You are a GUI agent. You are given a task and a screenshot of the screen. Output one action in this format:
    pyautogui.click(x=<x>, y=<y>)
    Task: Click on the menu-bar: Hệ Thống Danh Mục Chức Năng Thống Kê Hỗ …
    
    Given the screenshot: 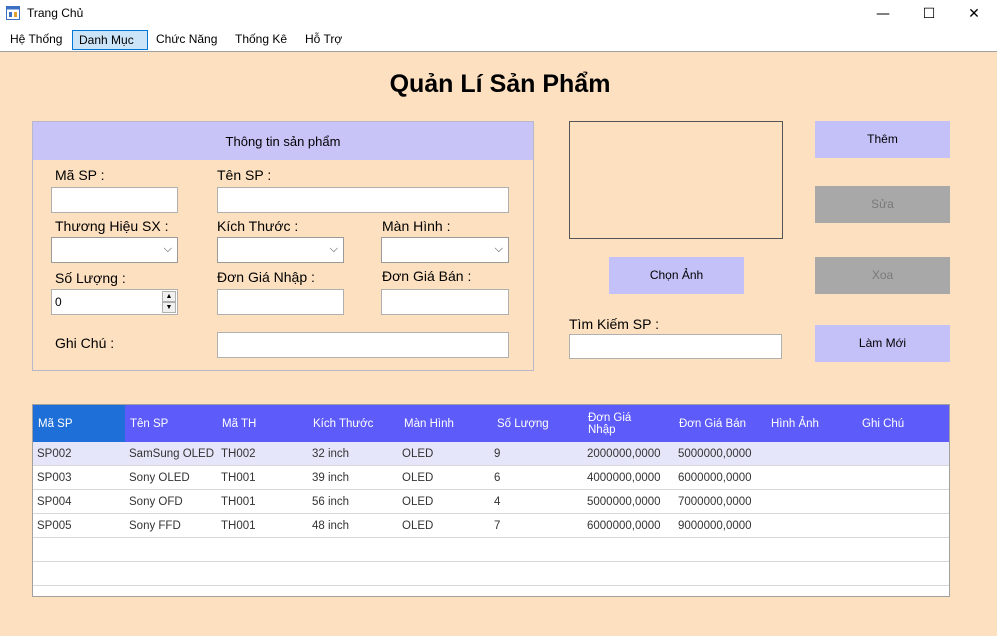 What is the action you would take?
    pyautogui.click(x=498, y=40)
    